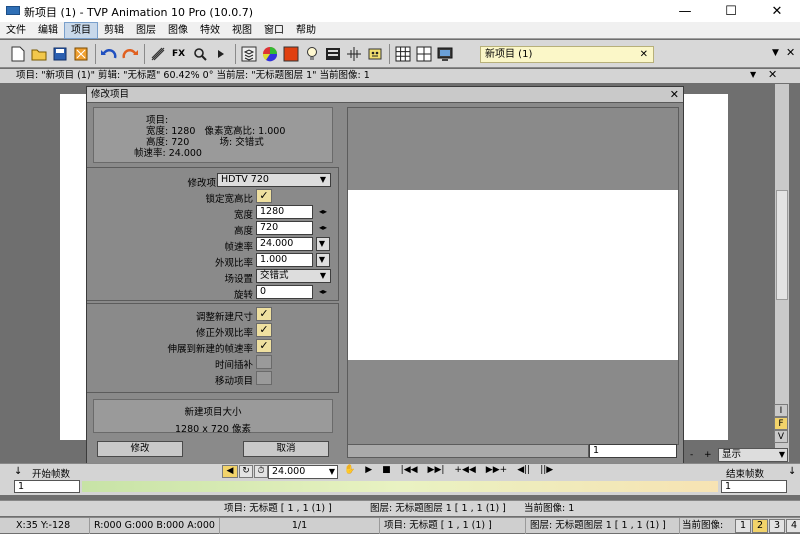  What do you see at coordinates (546, 470) in the screenshot?
I see `next-frame-icon: ||▶` at bounding box center [546, 470].